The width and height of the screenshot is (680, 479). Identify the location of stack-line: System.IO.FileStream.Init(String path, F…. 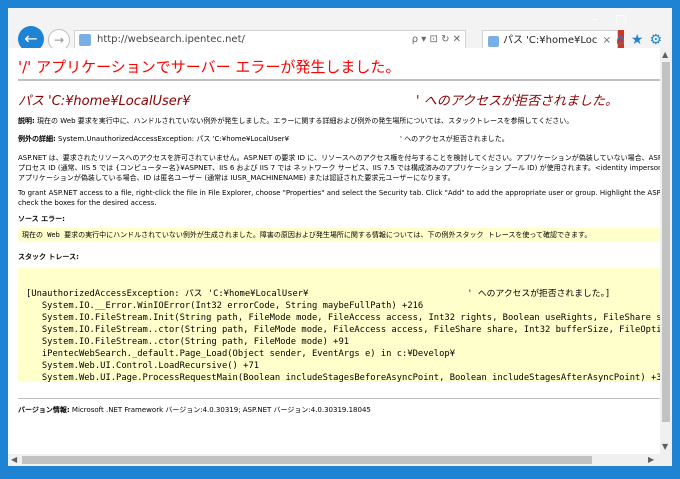
(343, 318).